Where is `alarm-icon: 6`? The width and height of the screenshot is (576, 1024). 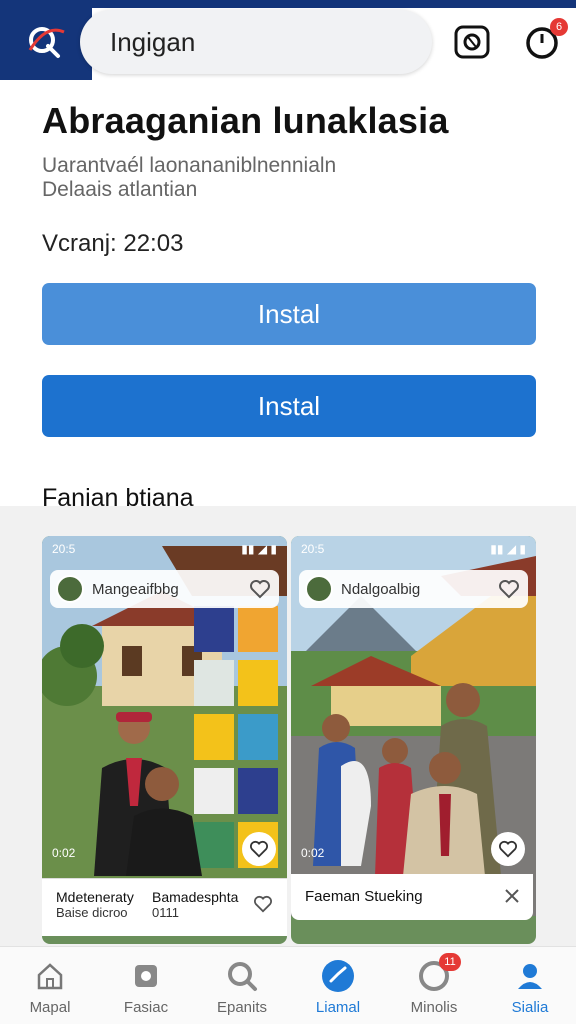 alarm-icon: 6 is located at coordinates (545, 40).